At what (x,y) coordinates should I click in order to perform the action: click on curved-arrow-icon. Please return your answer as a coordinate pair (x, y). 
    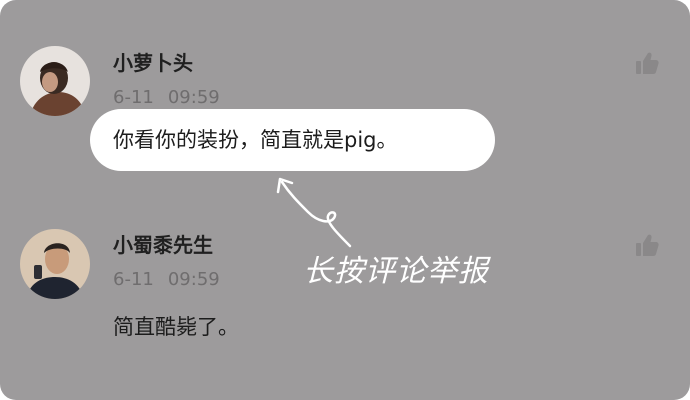
    Looking at the image, I should click on (314, 212).